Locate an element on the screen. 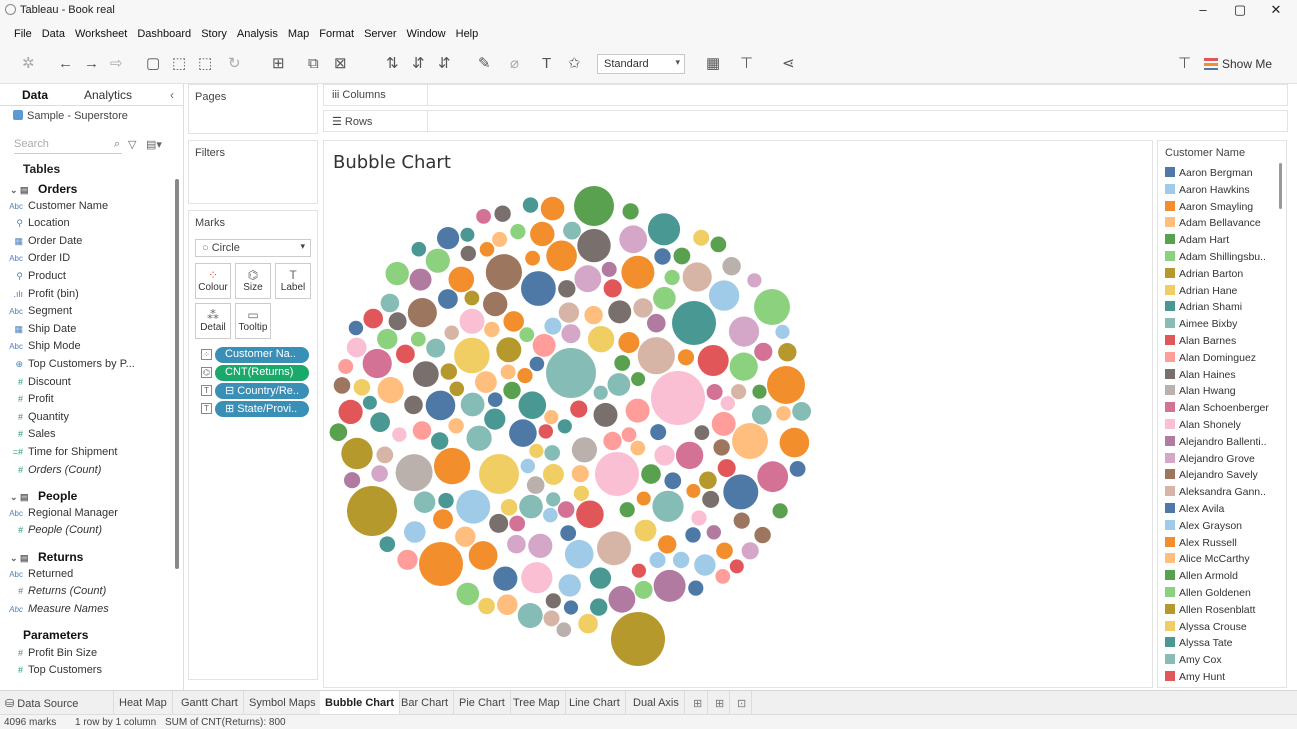  legend-item: Alex Russell is located at coordinates (1219, 544).